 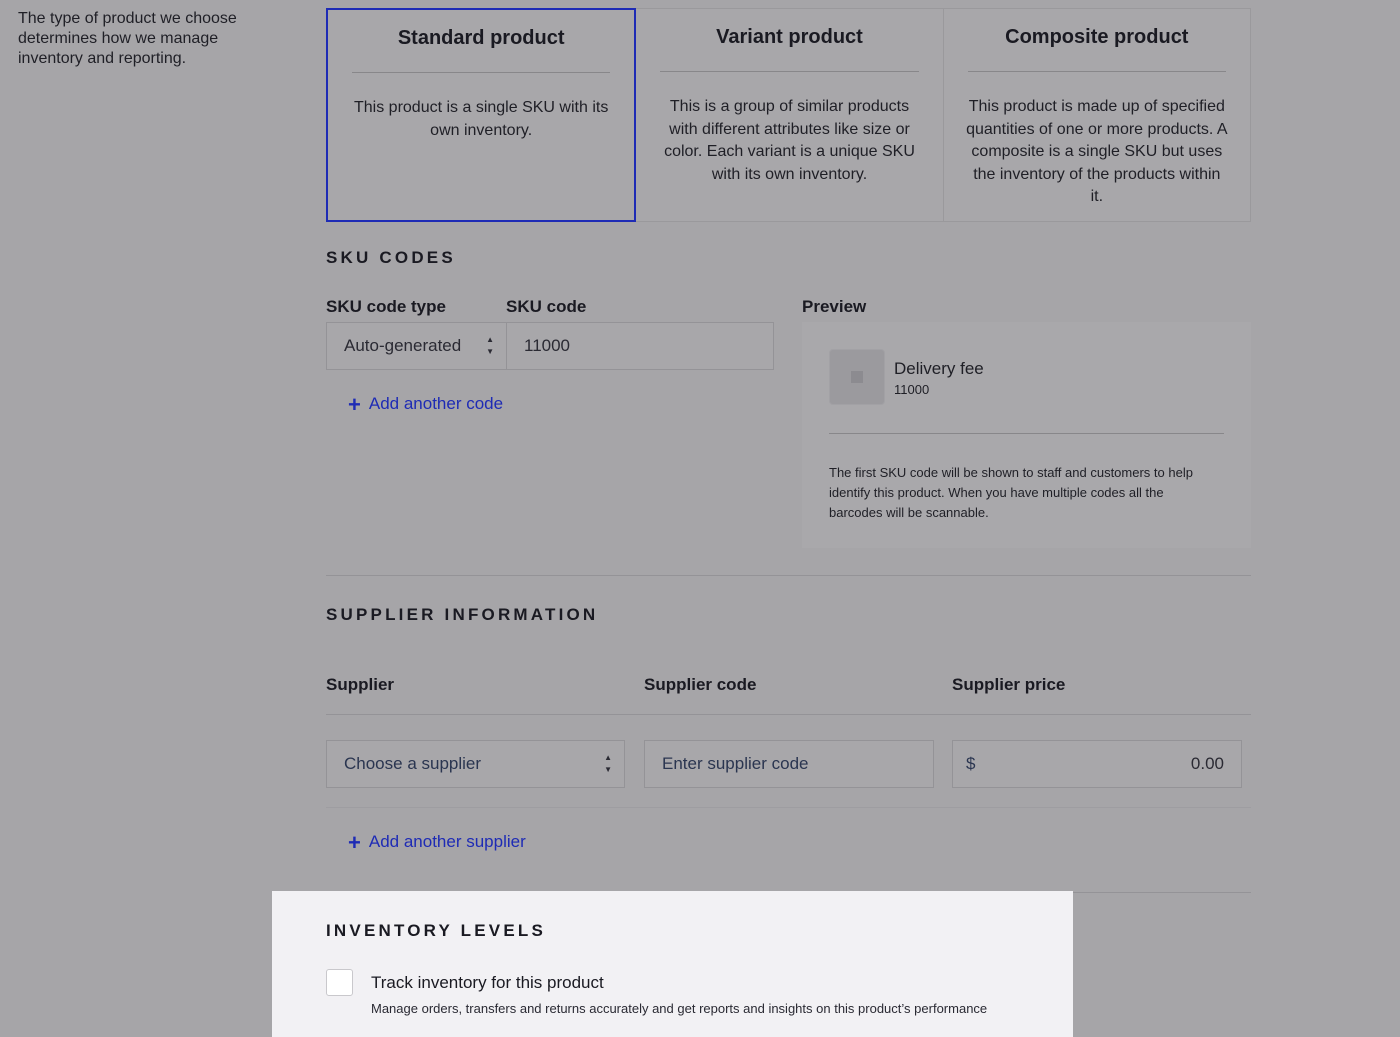 What do you see at coordinates (547, 345) in the screenshot?
I see `sku-code-value: 11000` at bounding box center [547, 345].